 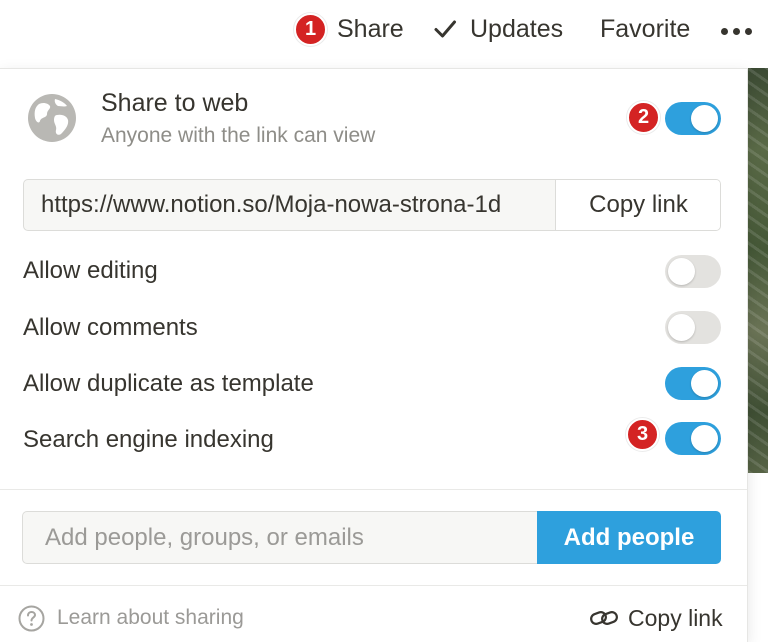 What do you see at coordinates (52, 118) in the screenshot?
I see `globe-icon` at bounding box center [52, 118].